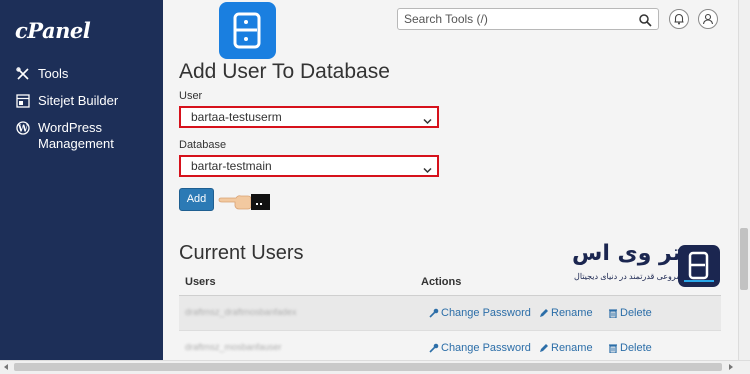  I want to click on user-label: User, so click(191, 96).